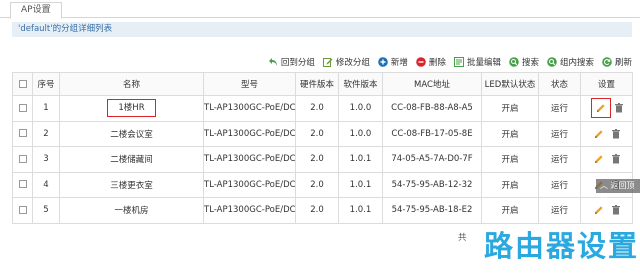  Describe the element at coordinates (462, 238) in the screenshot. I see `pager-total: 共` at that location.